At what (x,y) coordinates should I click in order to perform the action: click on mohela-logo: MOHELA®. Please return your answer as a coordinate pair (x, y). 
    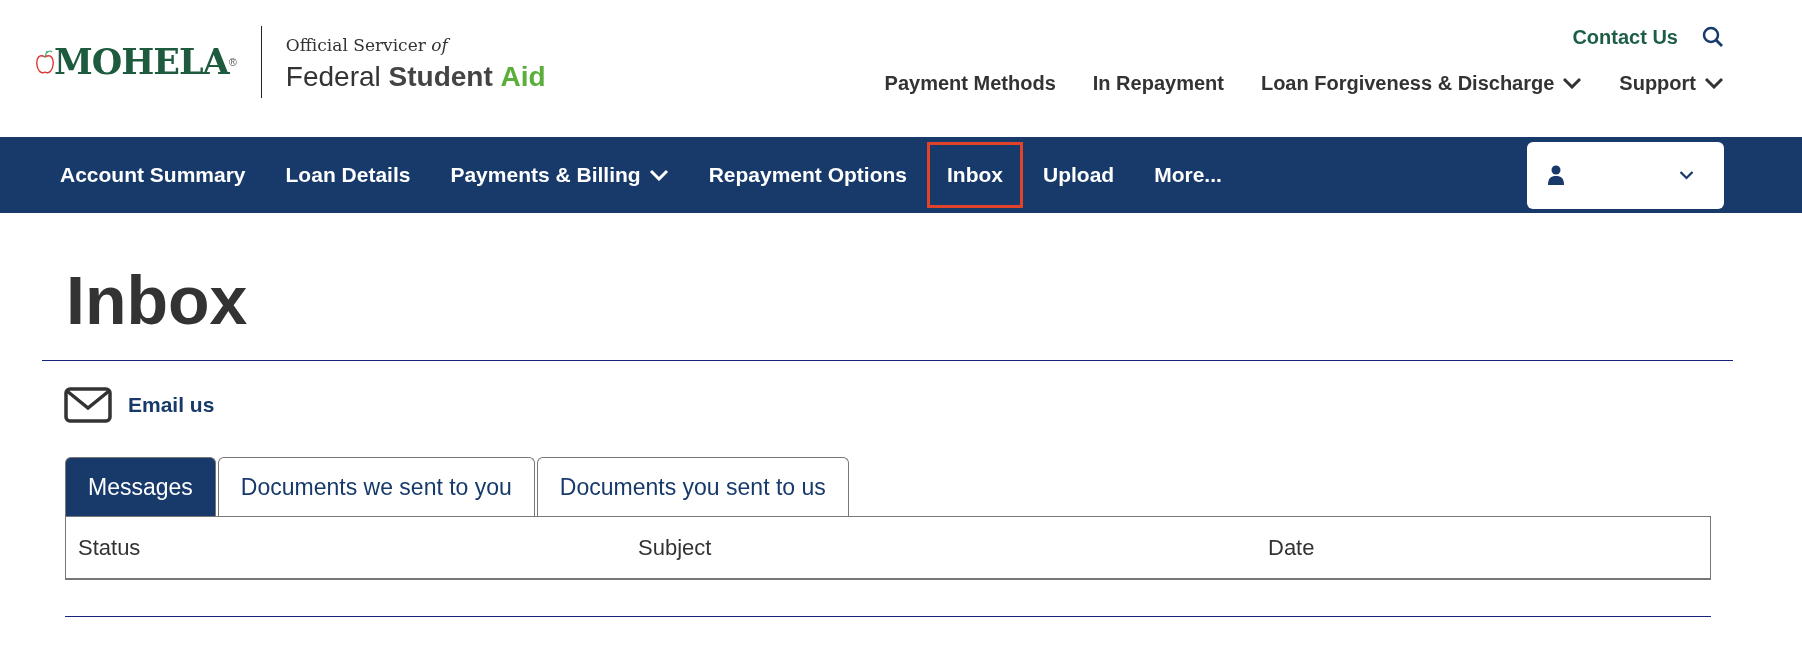
    Looking at the image, I should click on (136, 62).